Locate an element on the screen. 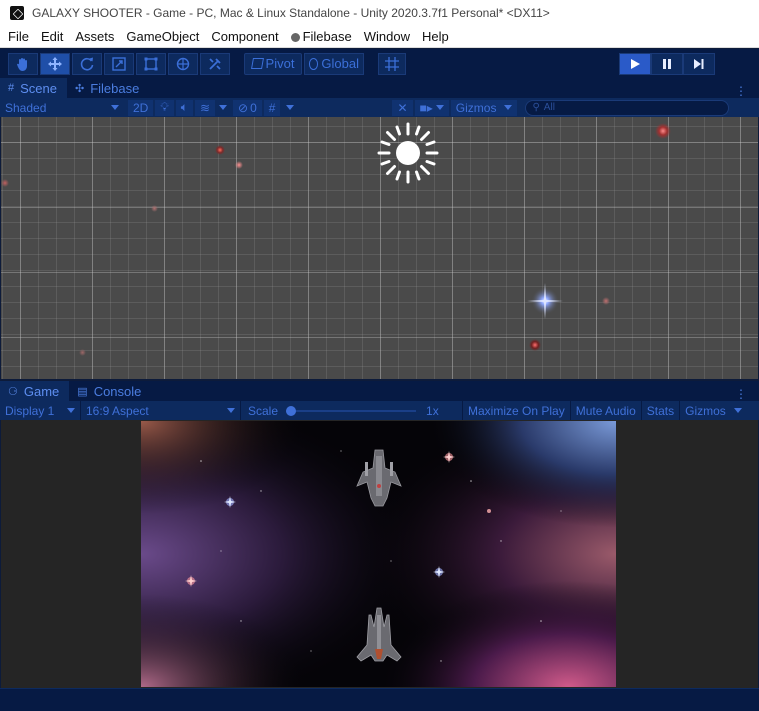  status-bar is located at coordinates (379, 699).